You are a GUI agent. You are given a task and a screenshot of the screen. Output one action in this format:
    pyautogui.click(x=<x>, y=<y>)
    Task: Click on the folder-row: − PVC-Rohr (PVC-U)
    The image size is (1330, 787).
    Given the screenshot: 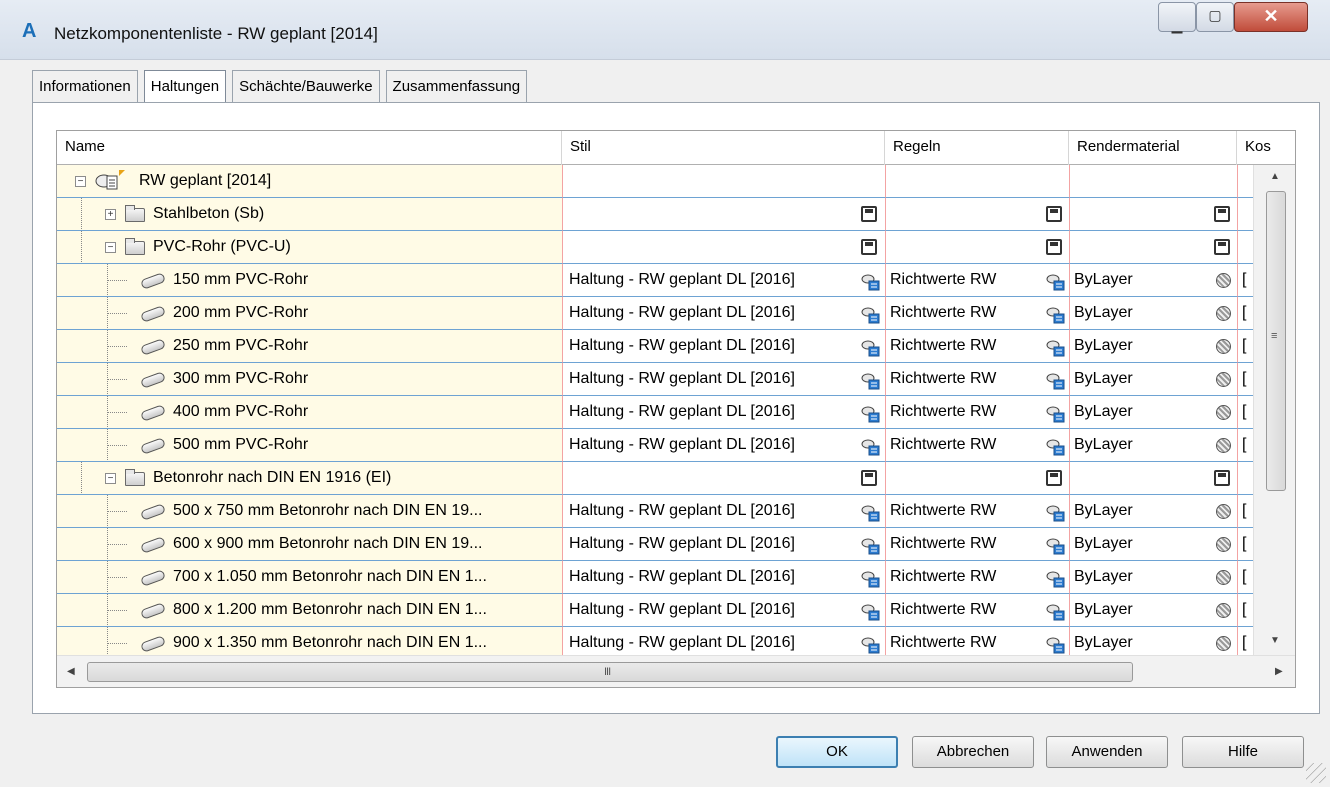 What is the action you would take?
    pyautogui.click(x=655, y=247)
    